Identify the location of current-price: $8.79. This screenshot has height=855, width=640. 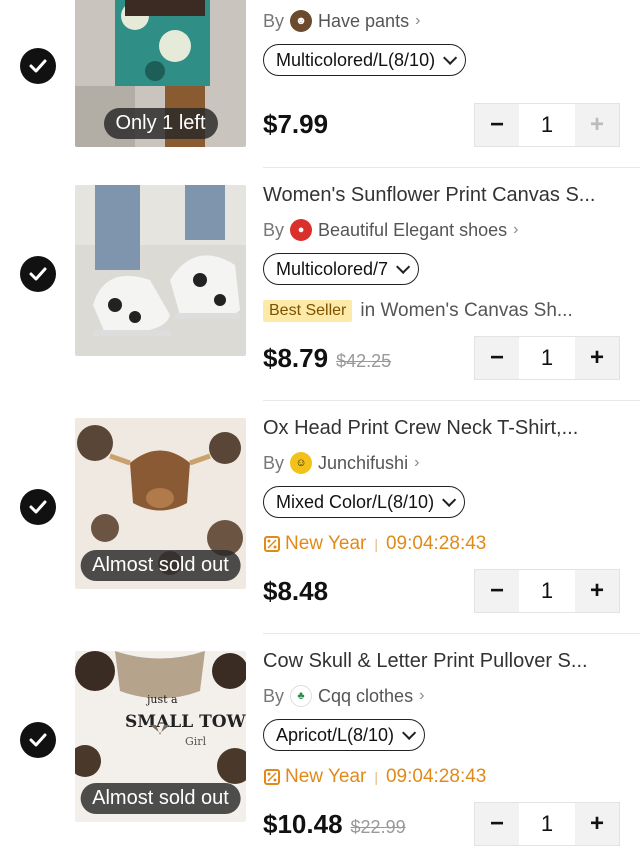
(296, 358).